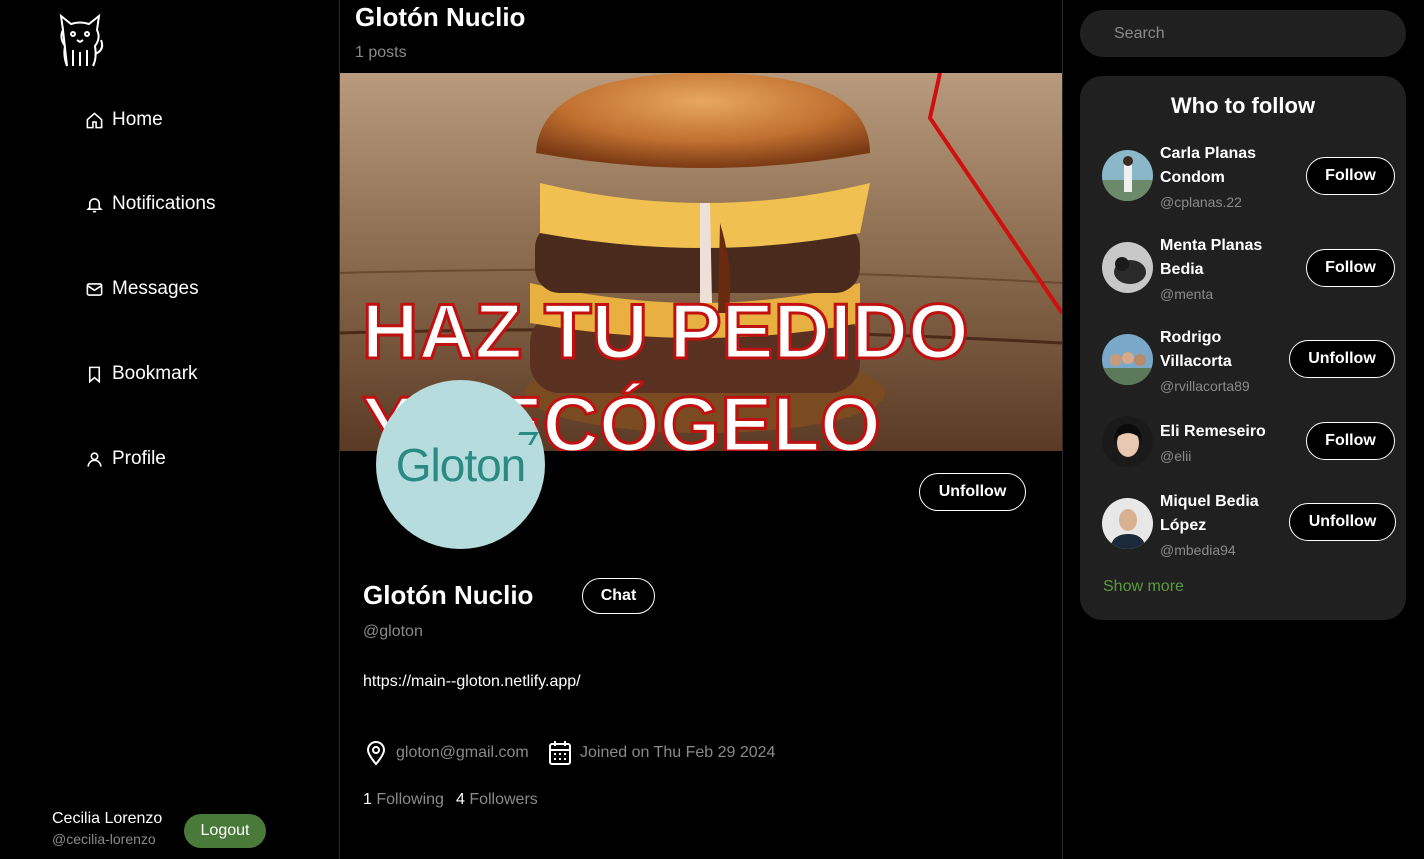 The width and height of the screenshot is (1424, 859). I want to click on profile-name: Glotón Nuclio, so click(448, 595).